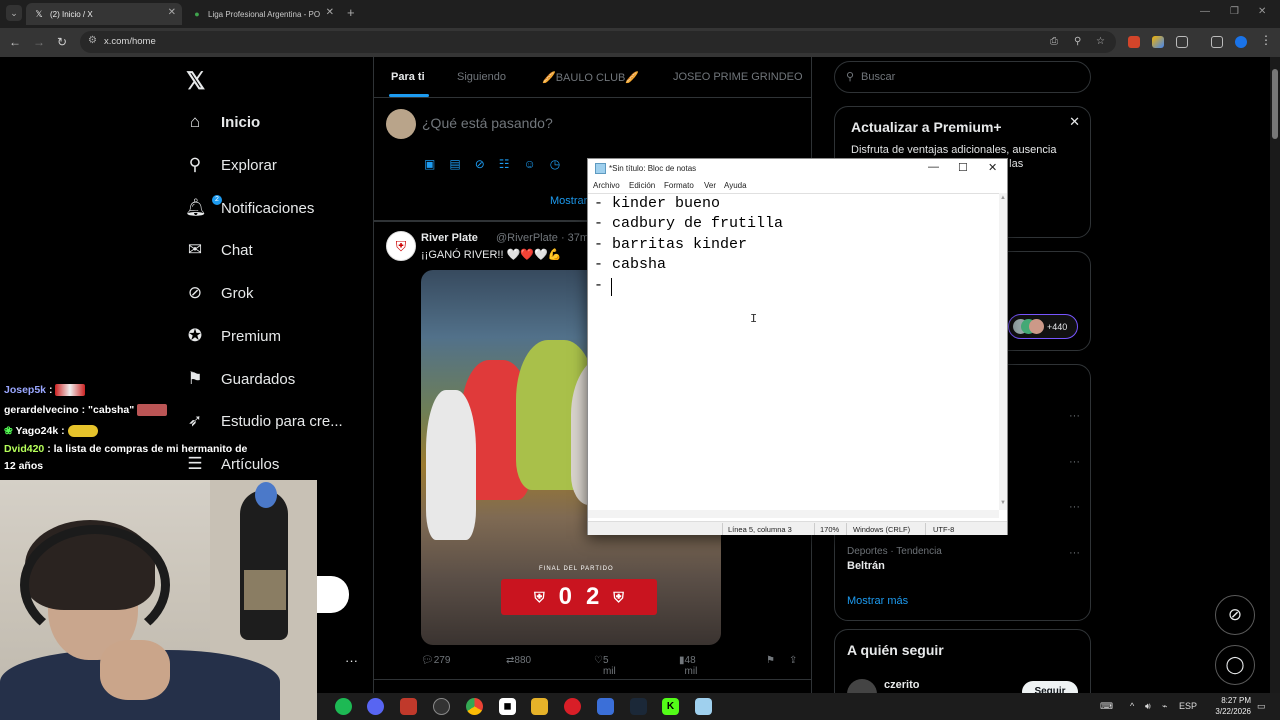 This screenshot has width=1280, height=720. Describe the element at coordinates (1275, 377) in the screenshot. I see `page-scrollbar` at that location.